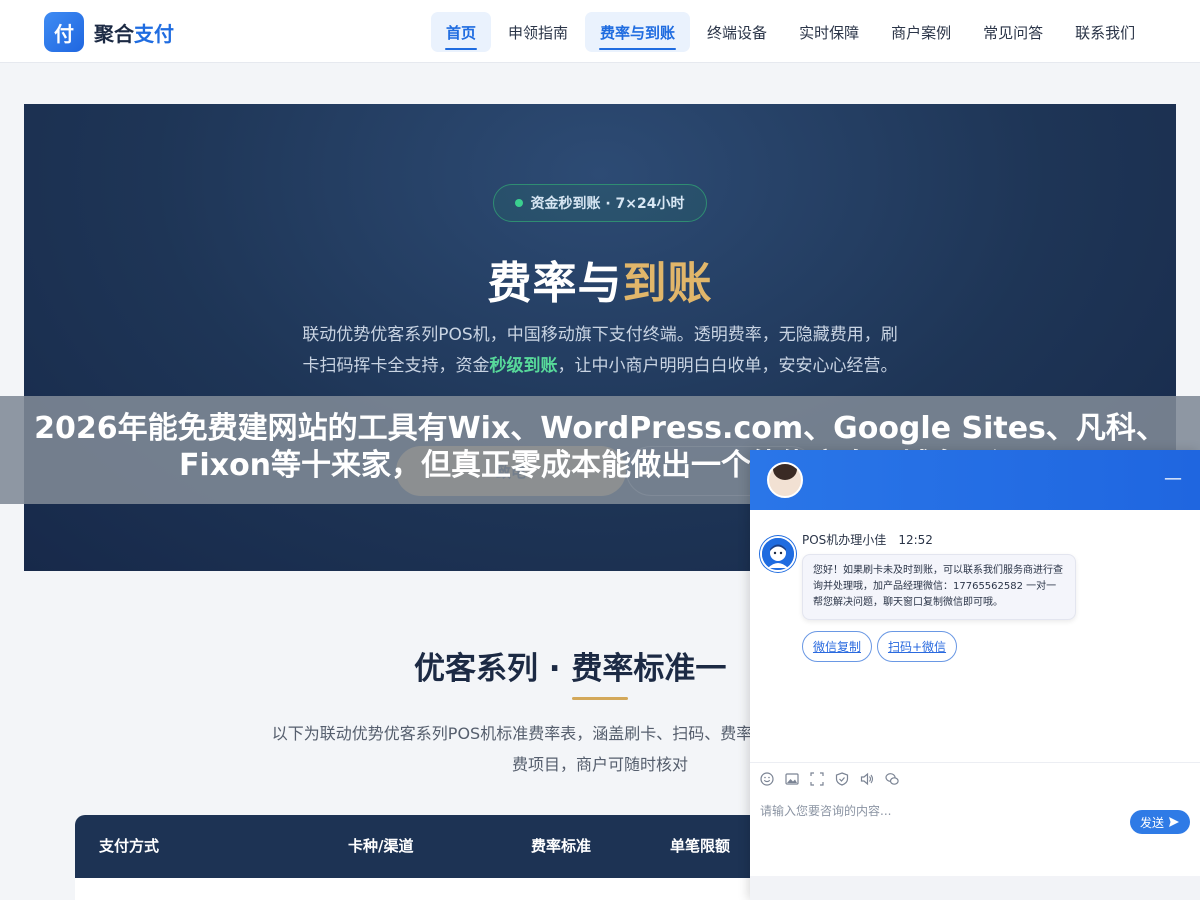 The image size is (1200, 900). What do you see at coordinates (917, 646) in the screenshot?
I see `scan-wechat-button: 扫码+微信` at bounding box center [917, 646].